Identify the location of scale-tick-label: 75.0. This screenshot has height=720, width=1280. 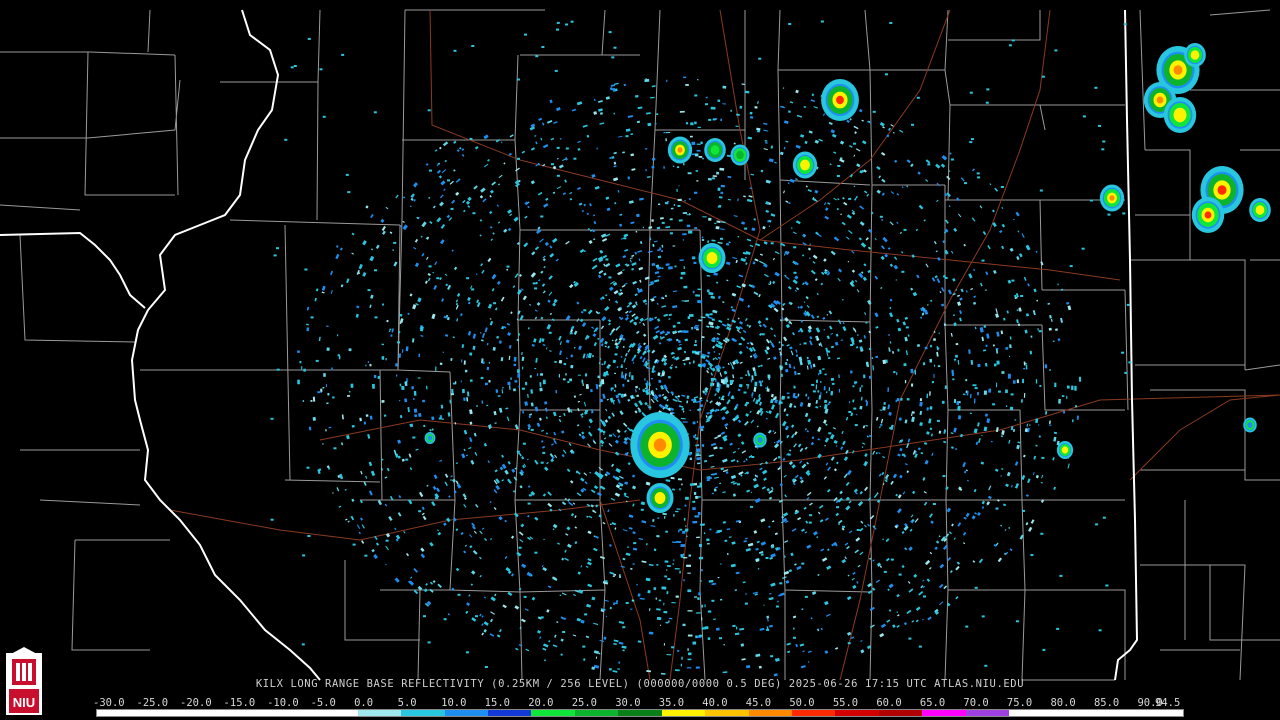
(1019, 703).